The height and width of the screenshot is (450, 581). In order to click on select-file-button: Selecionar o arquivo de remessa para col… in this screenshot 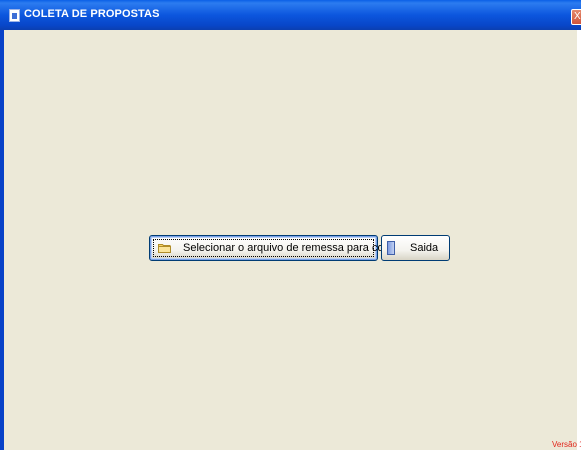, I will do `click(275, 248)`.